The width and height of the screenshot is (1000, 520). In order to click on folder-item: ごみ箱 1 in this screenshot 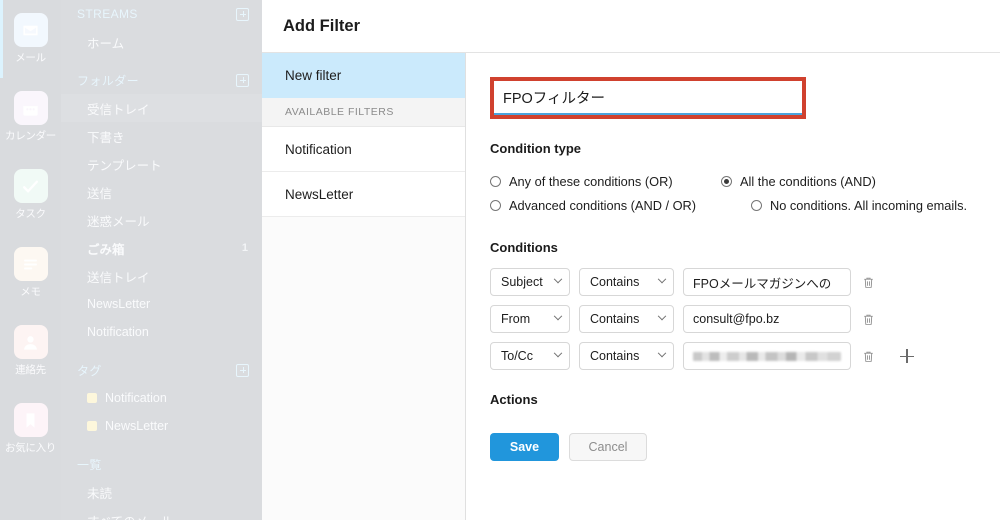, I will do `click(161, 248)`.